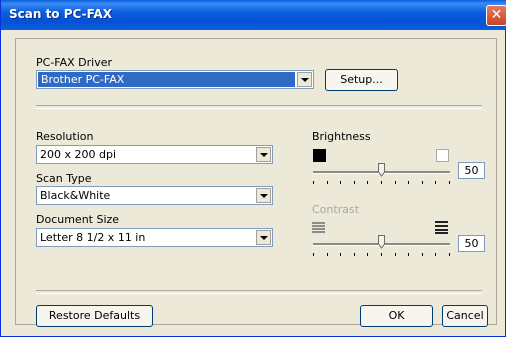 The width and height of the screenshot is (506, 337). What do you see at coordinates (75, 195) in the screenshot?
I see `scan-type-value: Black&White` at bounding box center [75, 195].